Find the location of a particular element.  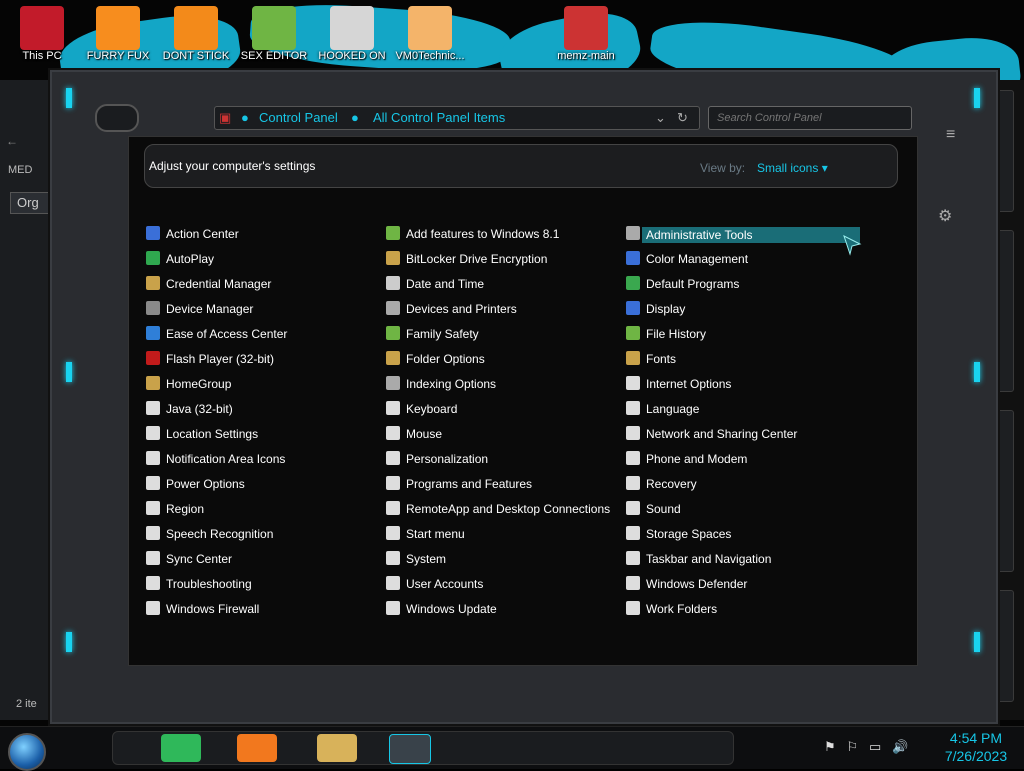

control-panel-item: HomeGroup is located at coordinates (248, 386).